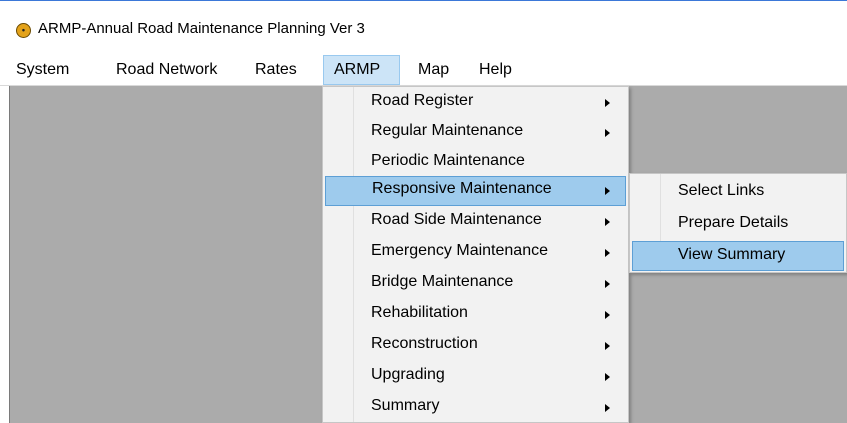  Describe the element at coordinates (424, 343) in the screenshot. I see `menu-item-label: Reconstruction` at that location.